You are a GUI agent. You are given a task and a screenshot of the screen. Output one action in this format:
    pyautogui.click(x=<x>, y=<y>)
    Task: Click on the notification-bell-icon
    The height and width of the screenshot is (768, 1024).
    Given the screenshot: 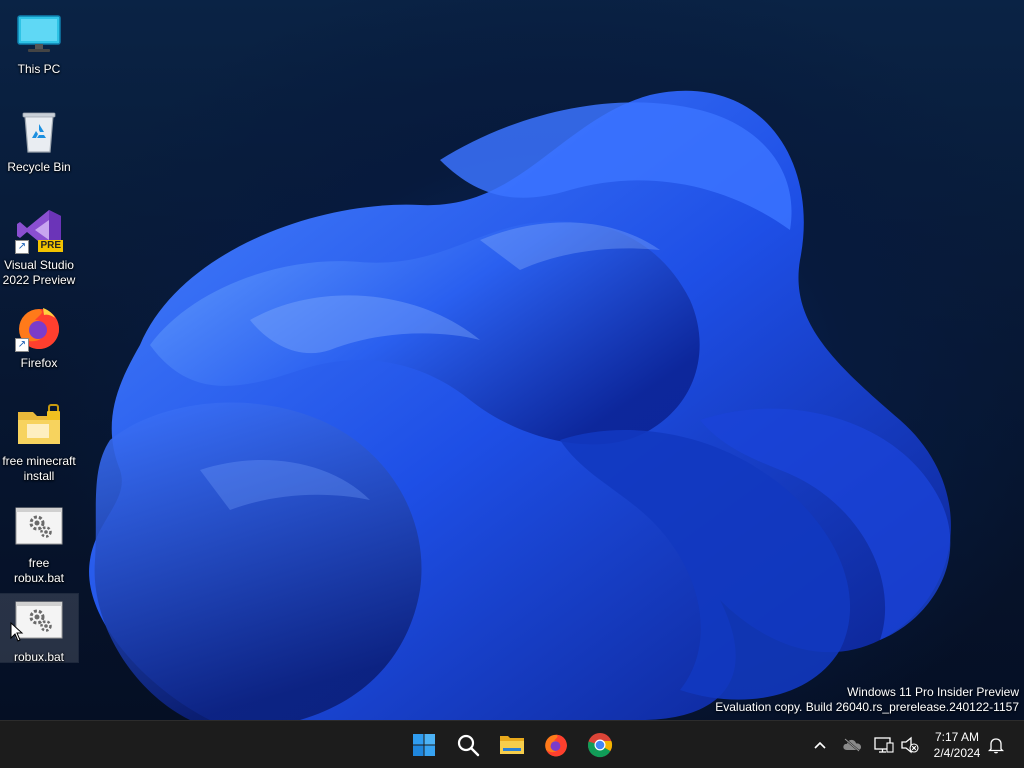 What is the action you would take?
    pyautogui.click(x=996, y=746)
    